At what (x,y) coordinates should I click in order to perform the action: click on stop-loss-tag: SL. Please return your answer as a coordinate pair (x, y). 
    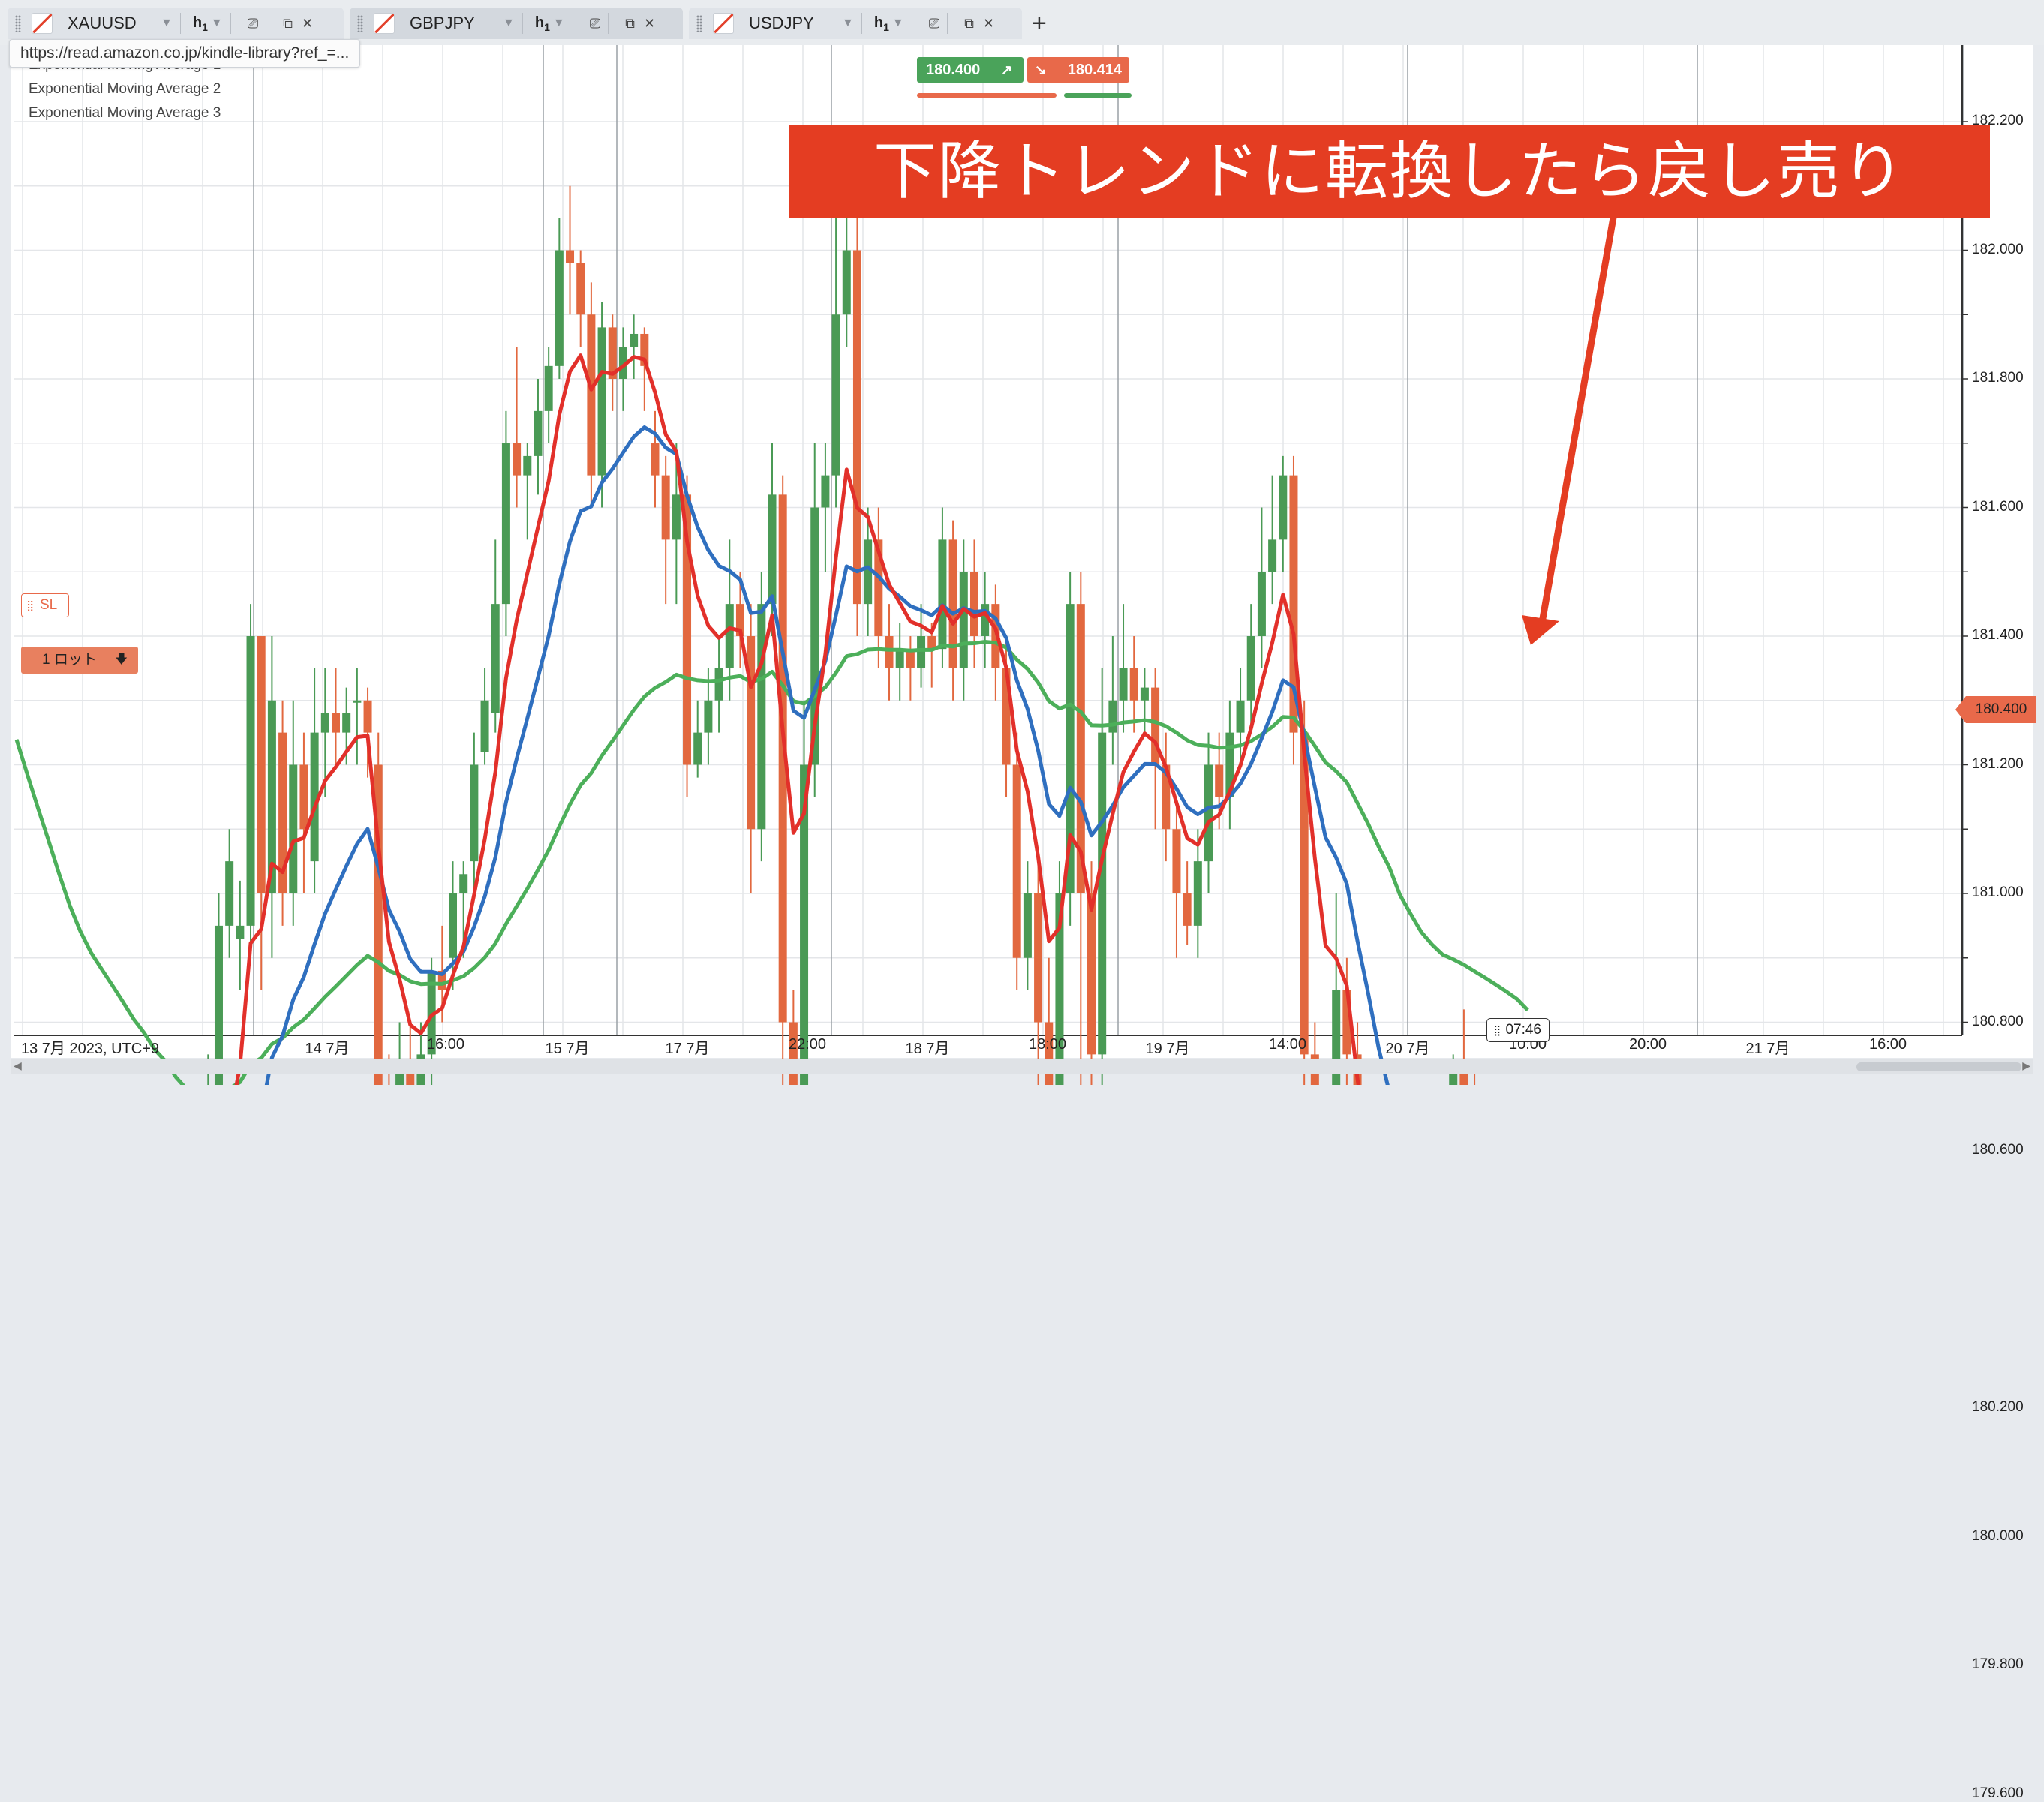
    Looking at the image, I should click on (45, 605).